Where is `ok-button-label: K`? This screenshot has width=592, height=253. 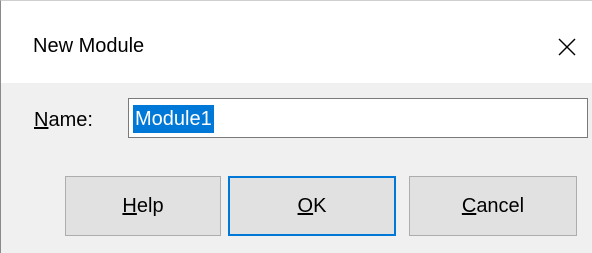
ok-button-label: K is located at coordinates (320, 205).